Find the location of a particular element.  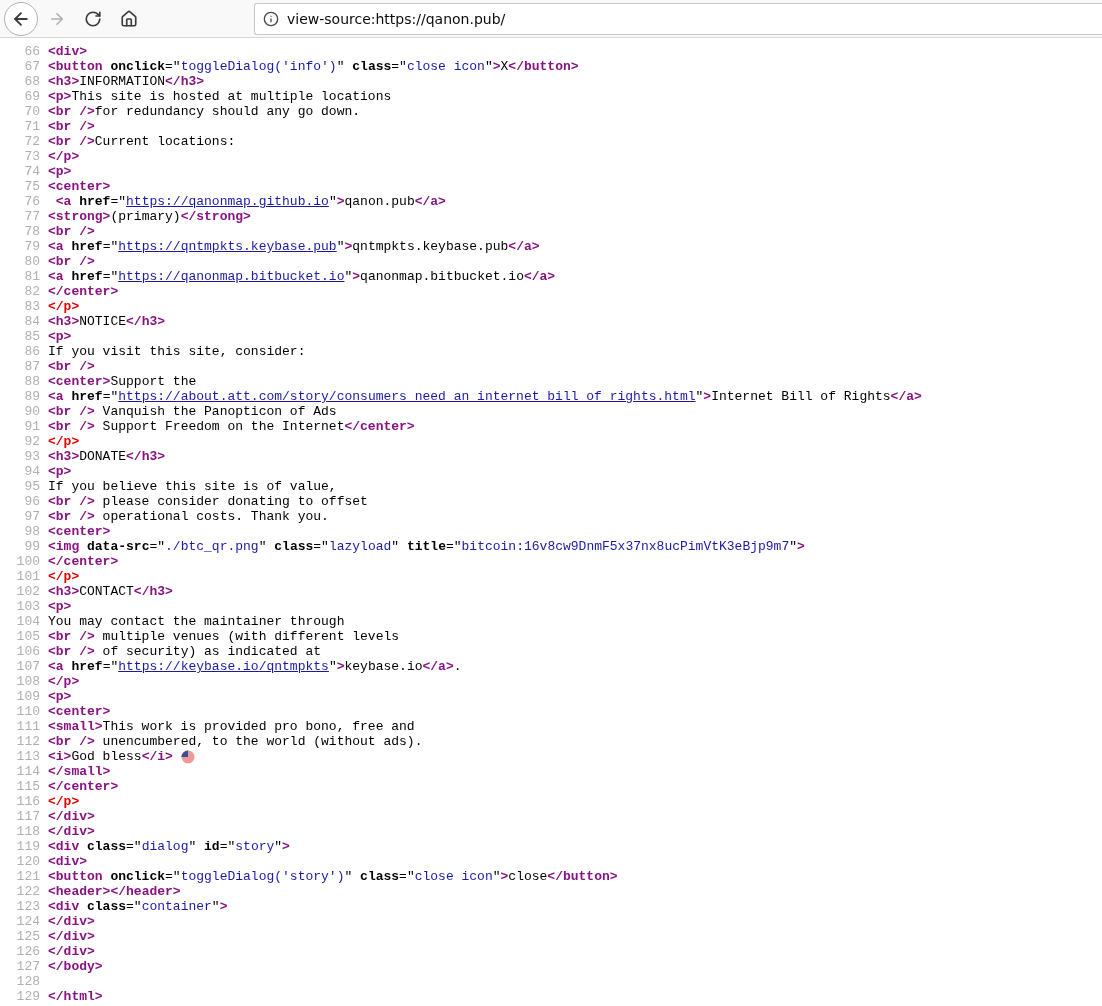

source-code-line: <br />Current locations: is located at coordinates (142, 141).